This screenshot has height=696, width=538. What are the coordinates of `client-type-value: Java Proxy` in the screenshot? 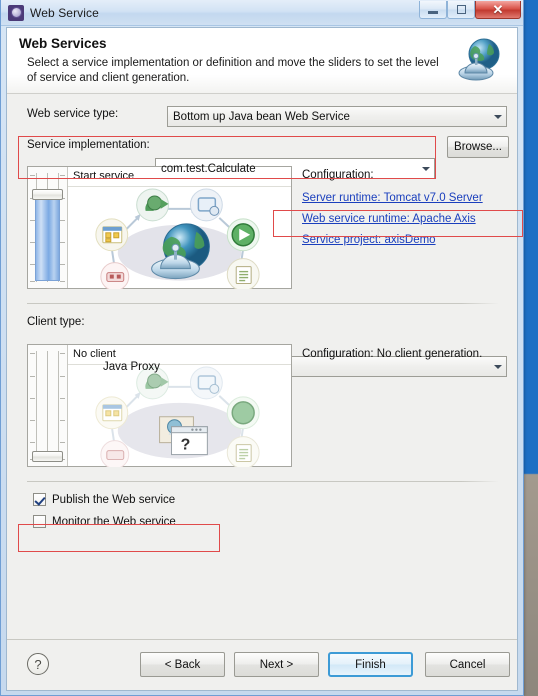 It's located at (131, 366).